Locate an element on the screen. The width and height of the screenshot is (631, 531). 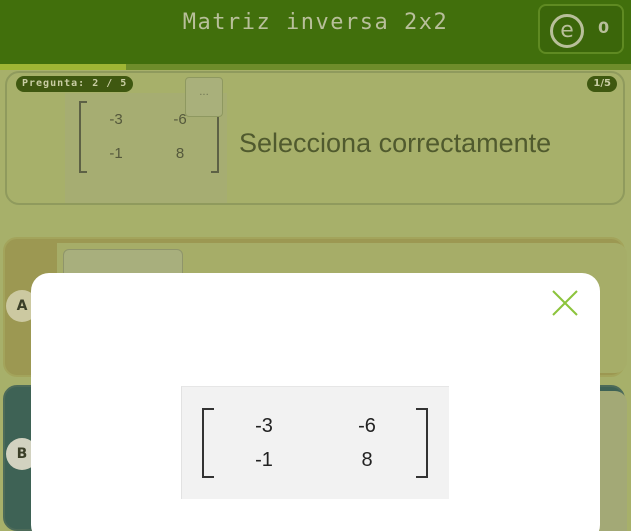
question-number-badge: Pregunta: 2 / 5 is located at coordinates (75, 84).